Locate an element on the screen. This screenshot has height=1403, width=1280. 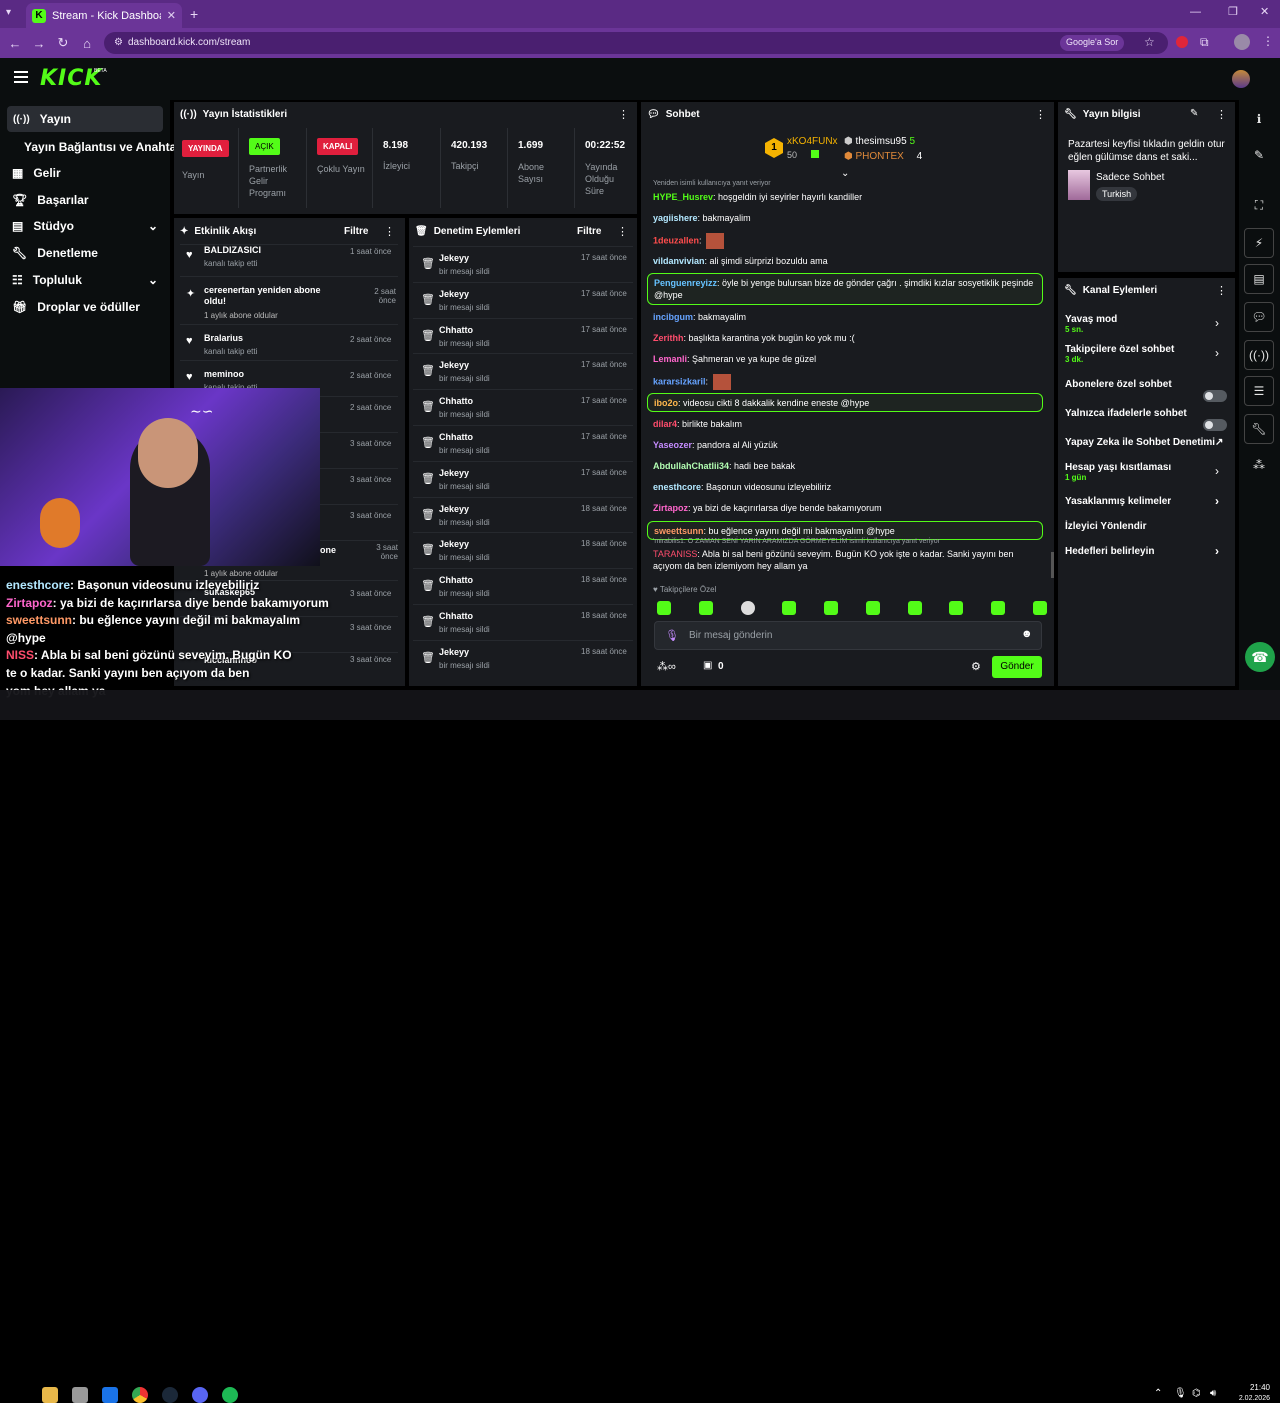
rewards-icon: ▣ is located at coordinates (707, 665).